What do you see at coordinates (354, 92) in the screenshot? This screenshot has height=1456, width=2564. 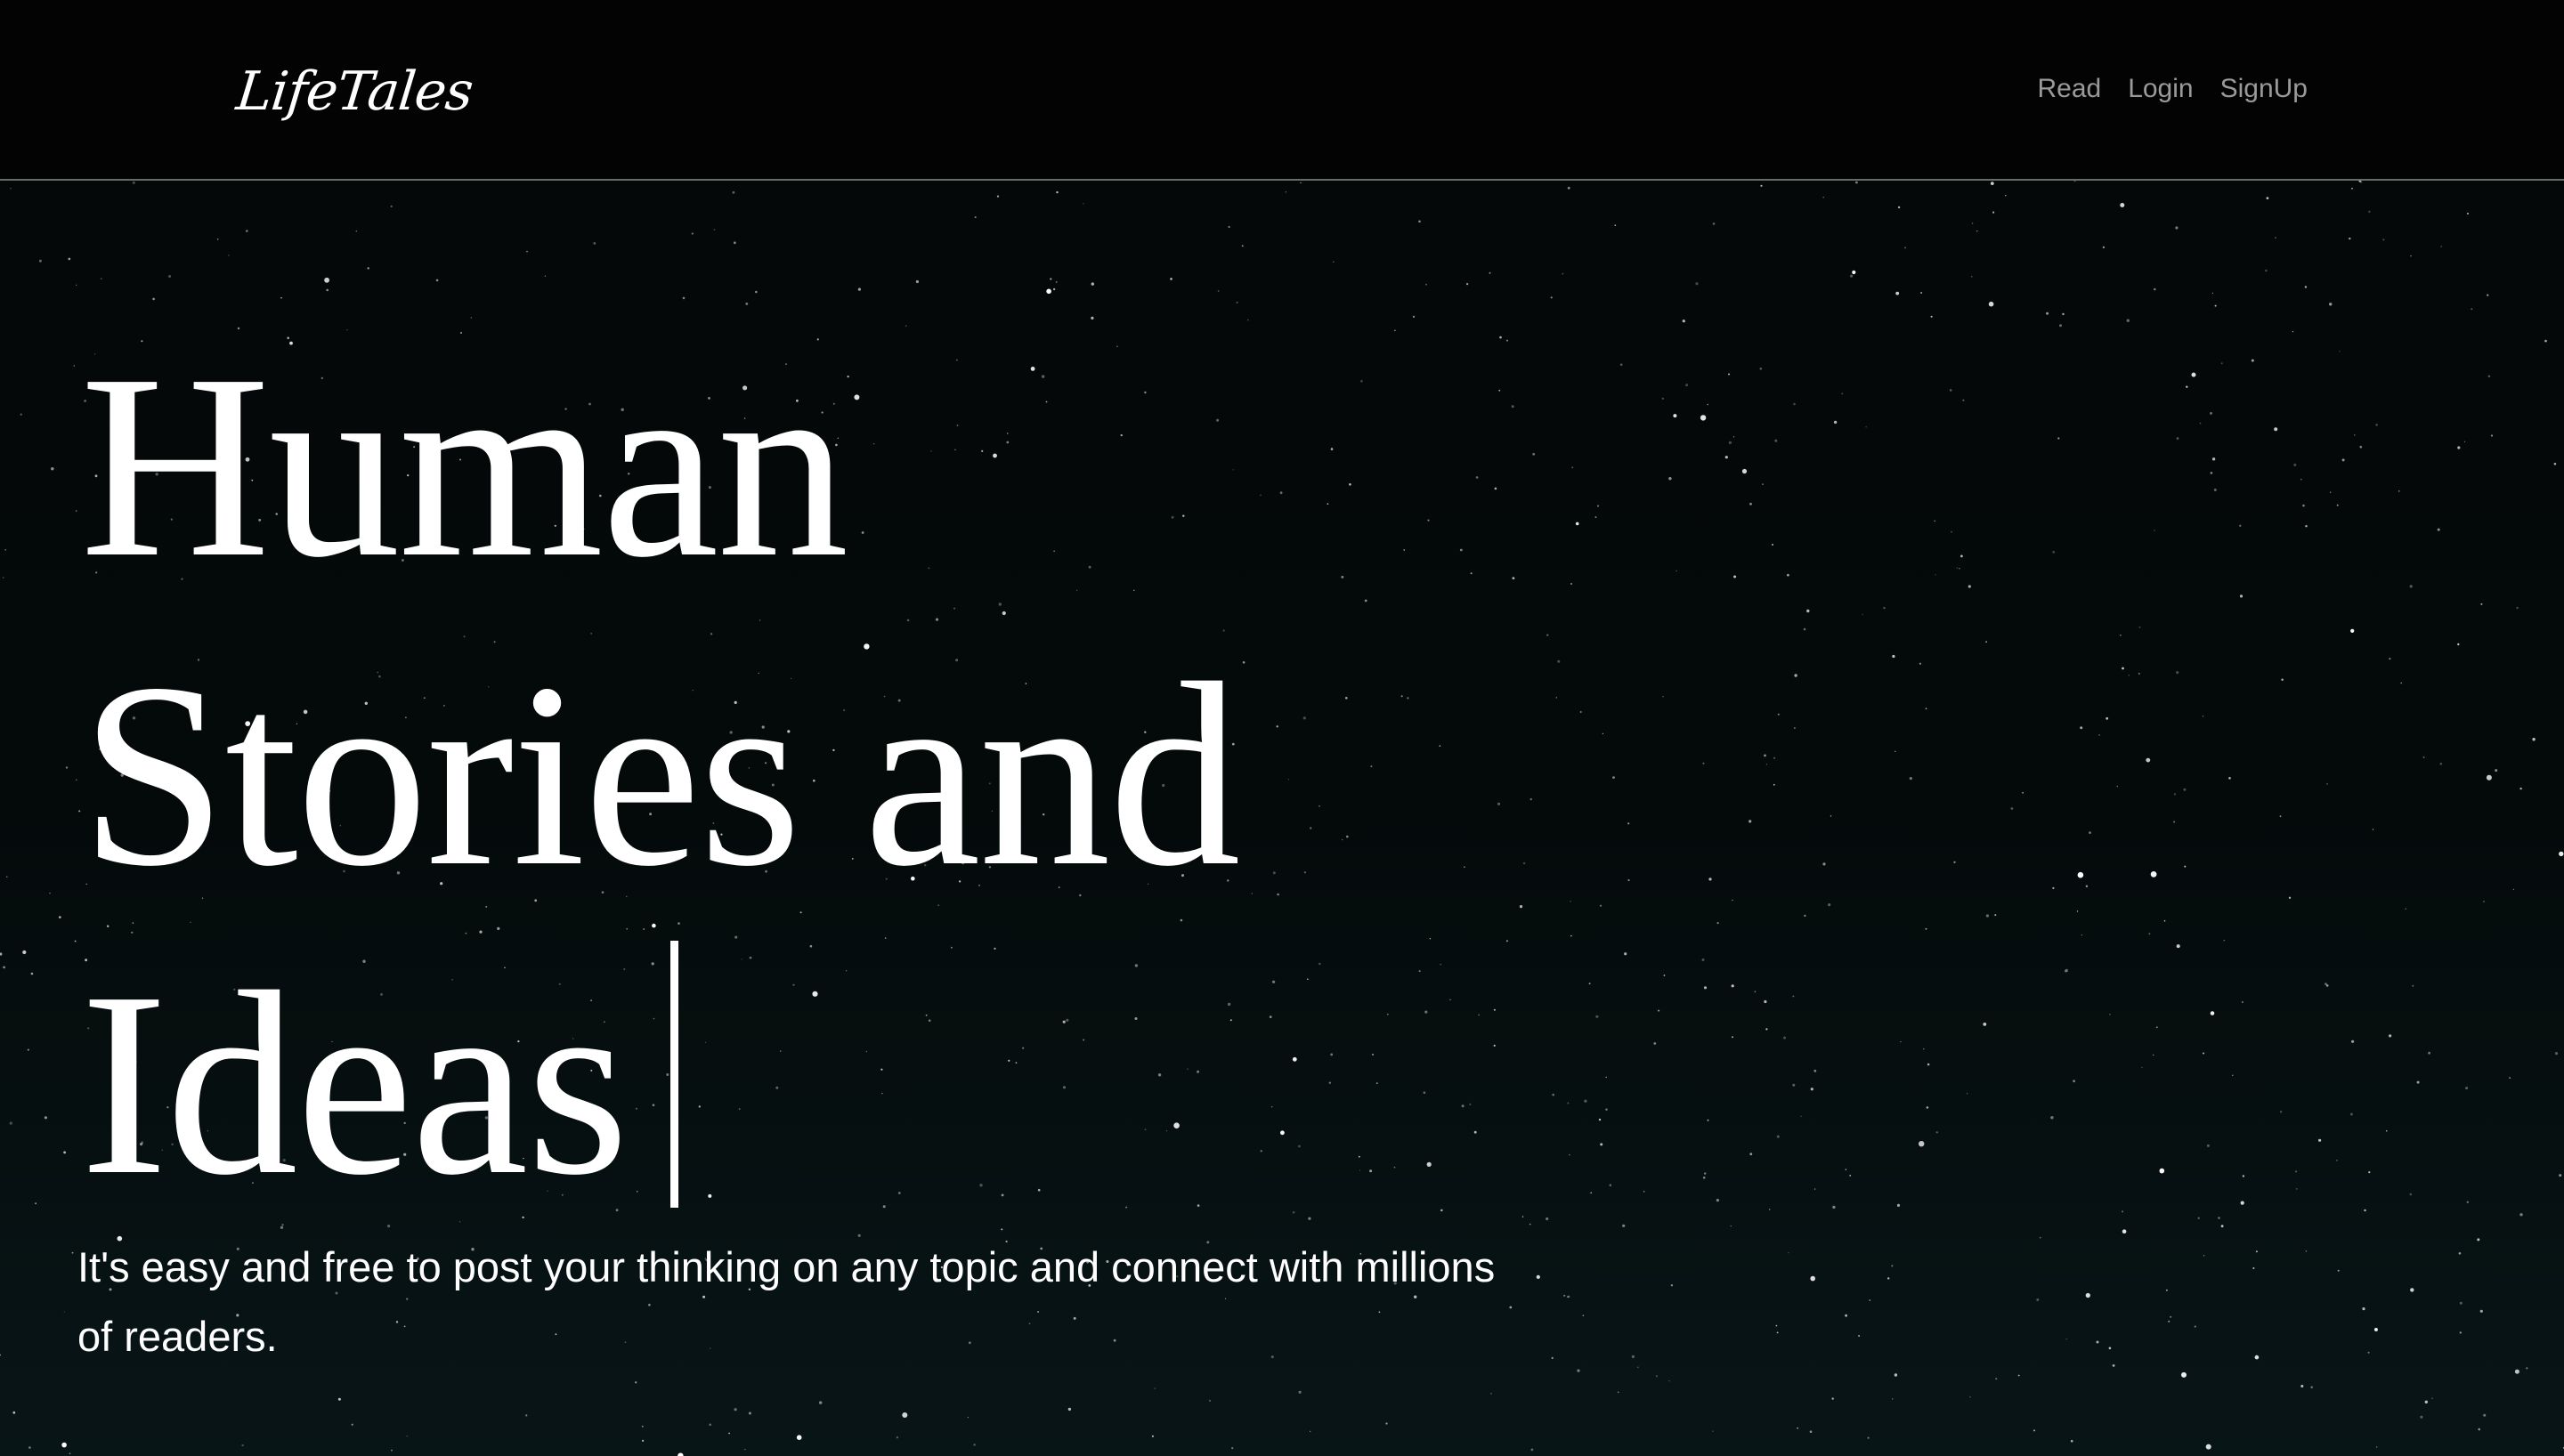 I see `brand-logo: LifeTales` at bounding box center [354, 92].